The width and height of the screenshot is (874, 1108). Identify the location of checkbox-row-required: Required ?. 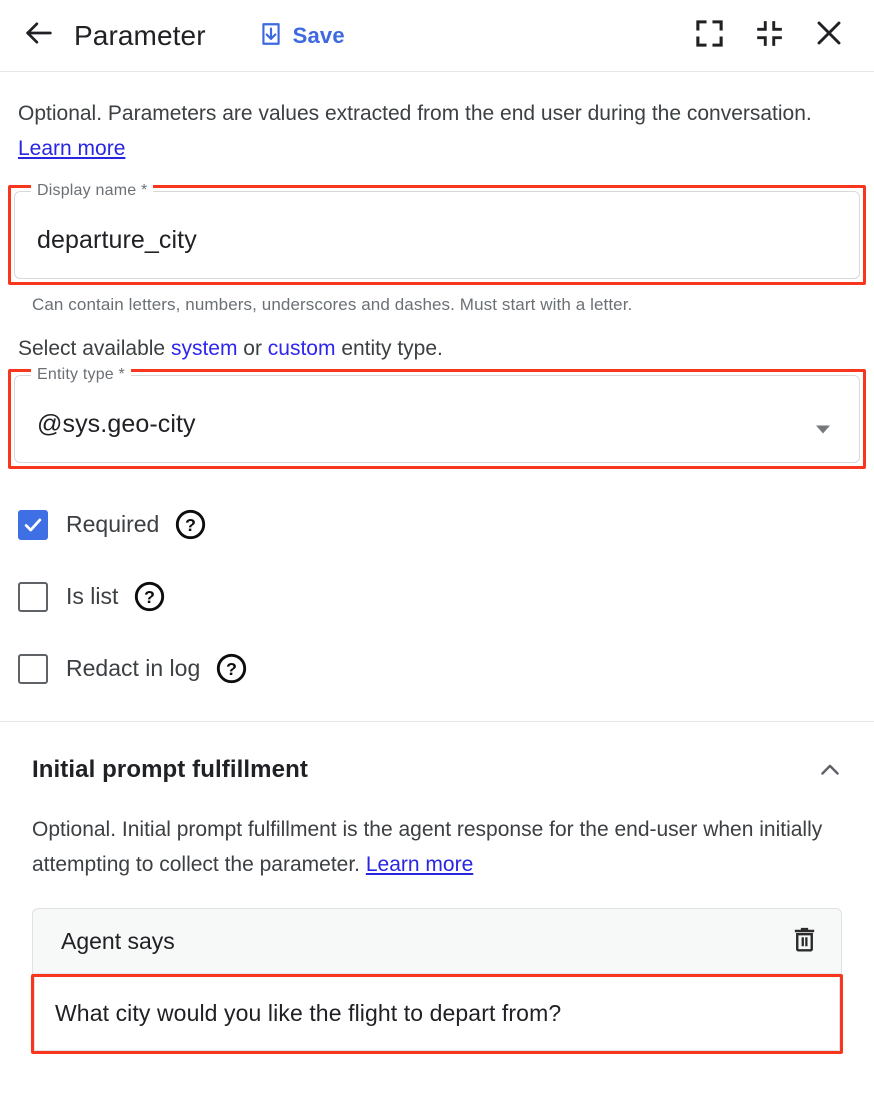
(446, 525).